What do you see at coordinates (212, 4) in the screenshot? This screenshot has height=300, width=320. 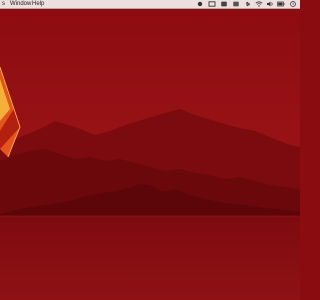 I see `status-box-icon` at bounding box center [212, 4].